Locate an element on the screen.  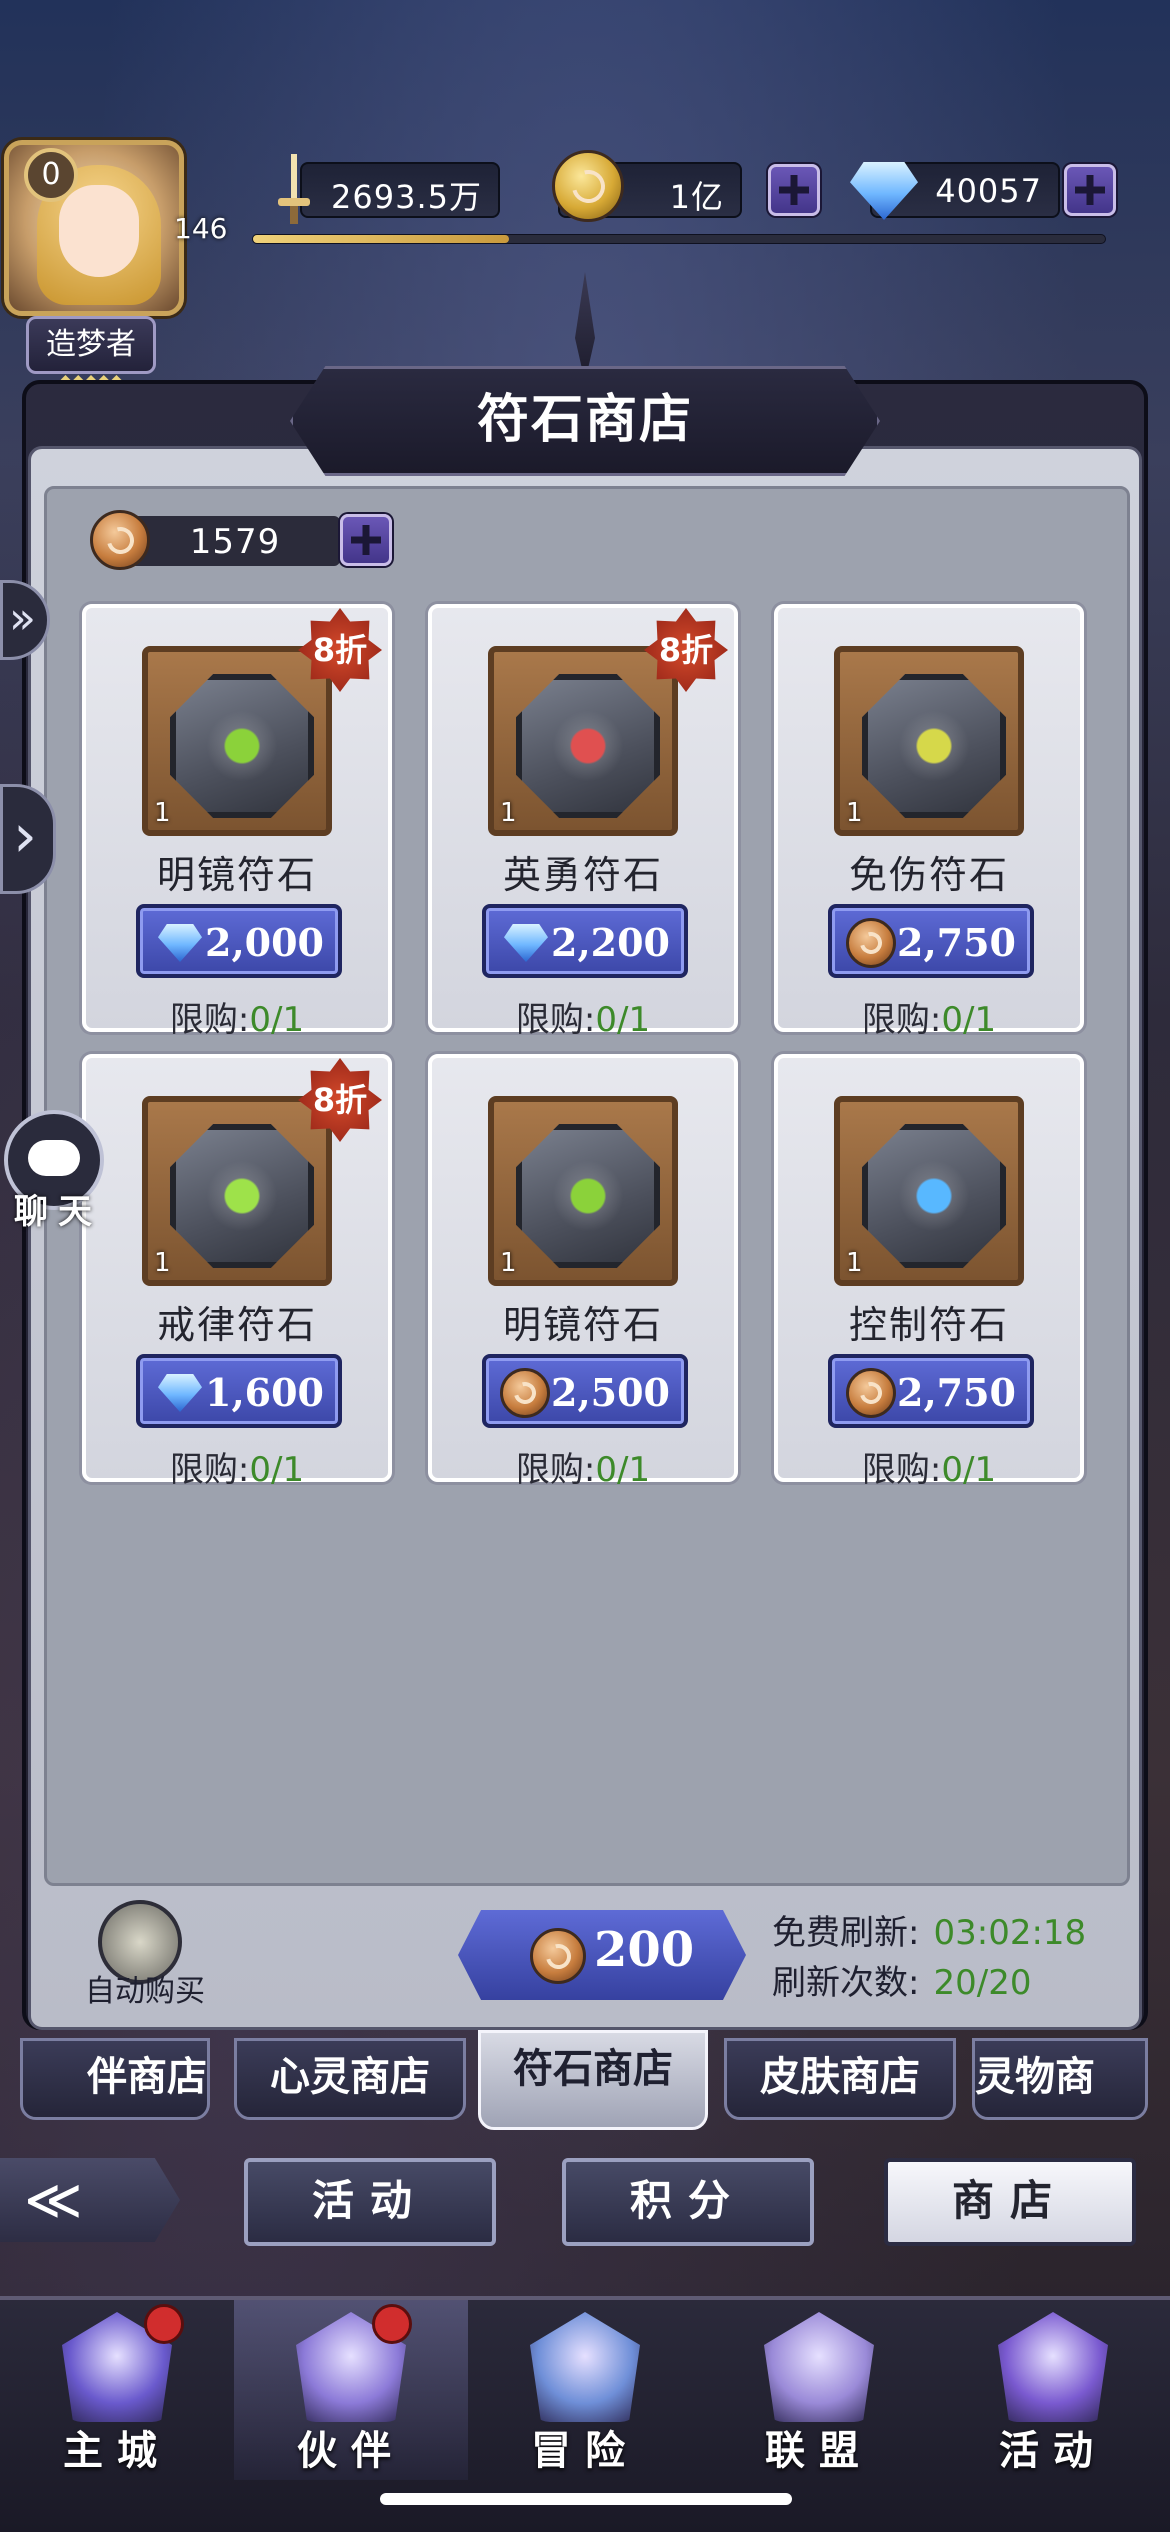
shop-item-card: 1 8折 明镜符石 2,000 限购:0/1 is located at coordinates (237, 822).